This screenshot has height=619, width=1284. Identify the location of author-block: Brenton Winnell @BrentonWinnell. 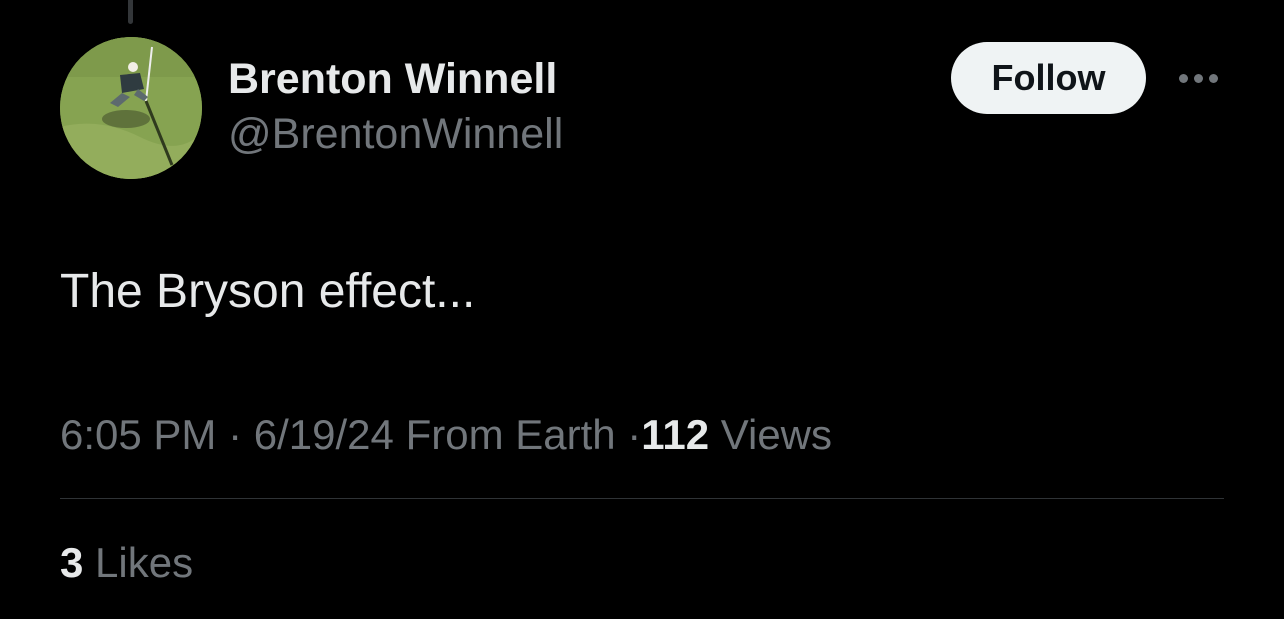
(395, 107).